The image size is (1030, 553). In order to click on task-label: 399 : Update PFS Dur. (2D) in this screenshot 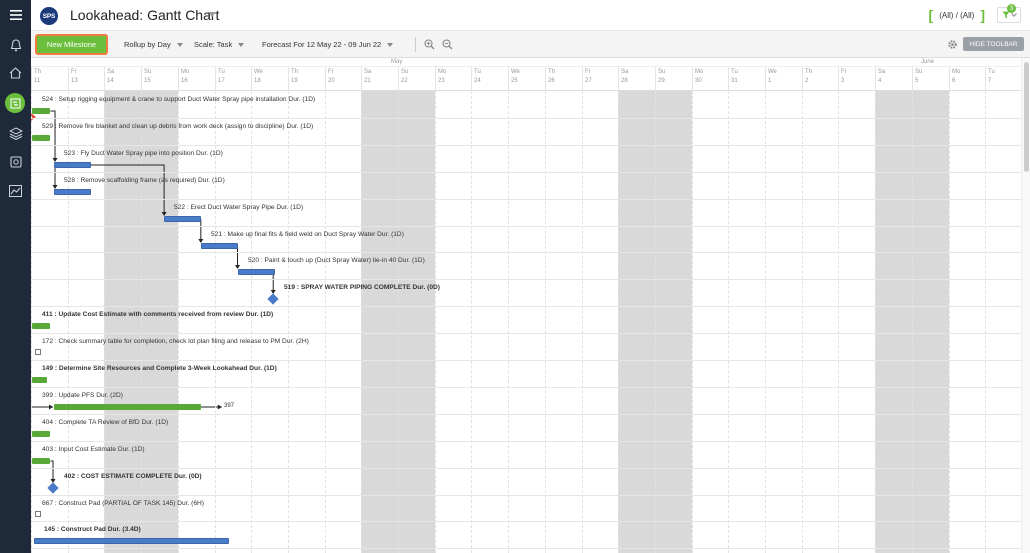, I will do `click(82, 395)`.